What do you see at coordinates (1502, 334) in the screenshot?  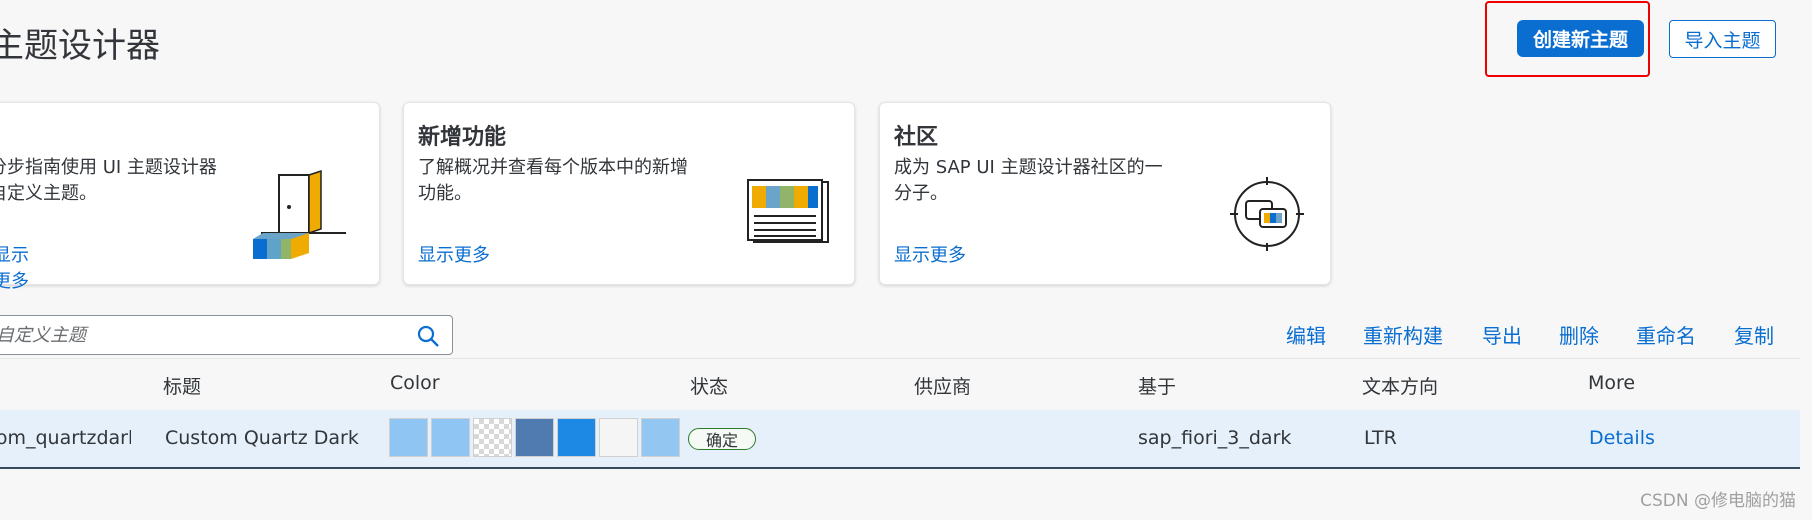 I see `export-button: 导出` at bounding box center [1502, 334].